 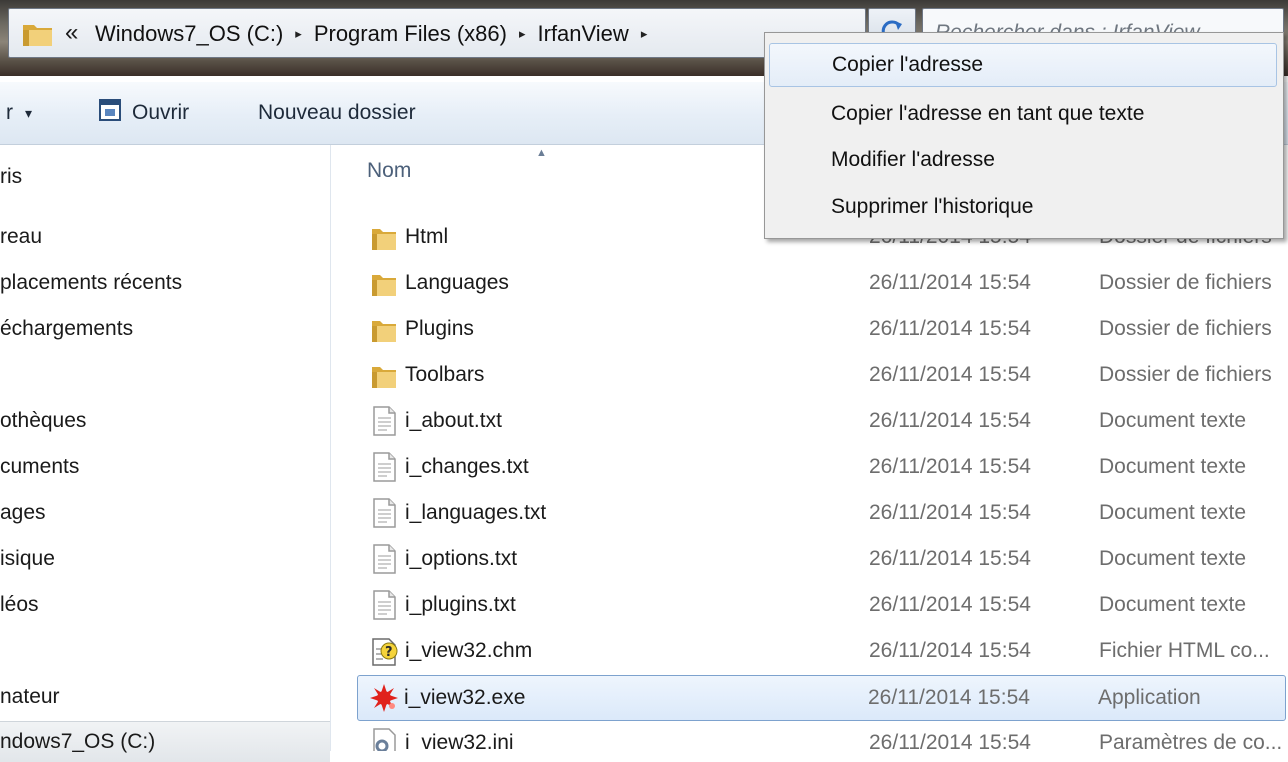 I want to click on file-name: Html, so click(x=427, y=236).